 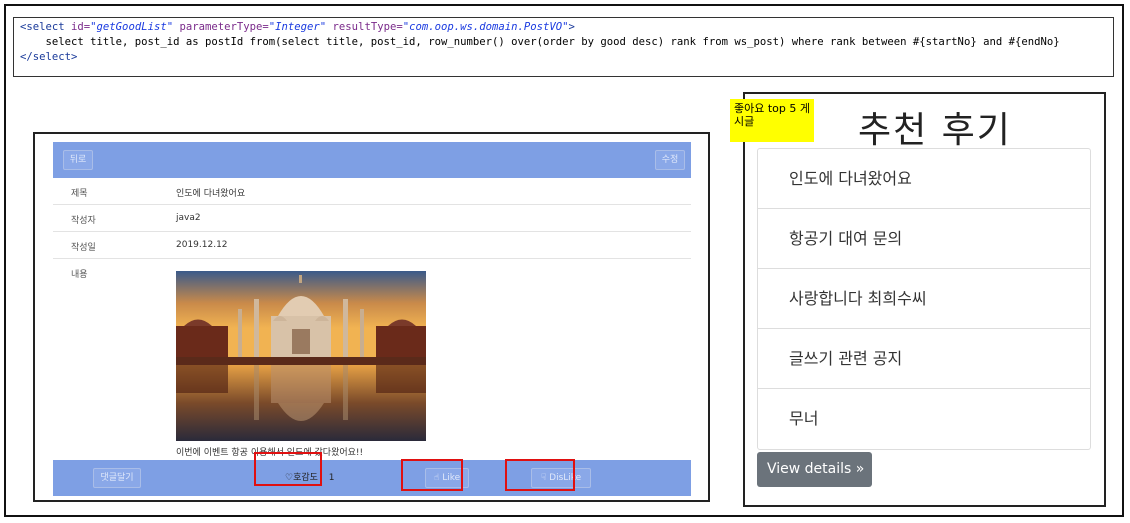 What do you see at coordinates (79, 194) in the screenshot?
I see `field-label: 제목` at bounding box center [79, 194].